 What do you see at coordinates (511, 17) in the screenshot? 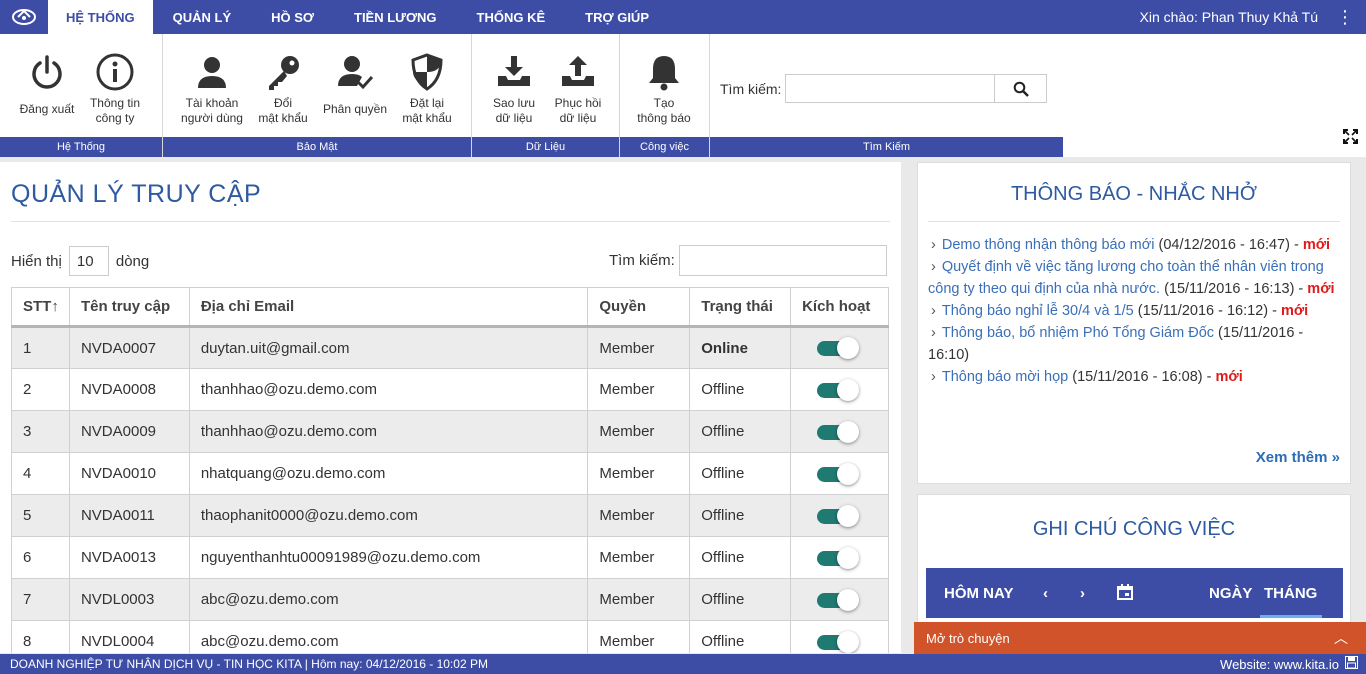
I see `tab-thong-ke: THỐNG KÊ` at bounding box center [511, 17].